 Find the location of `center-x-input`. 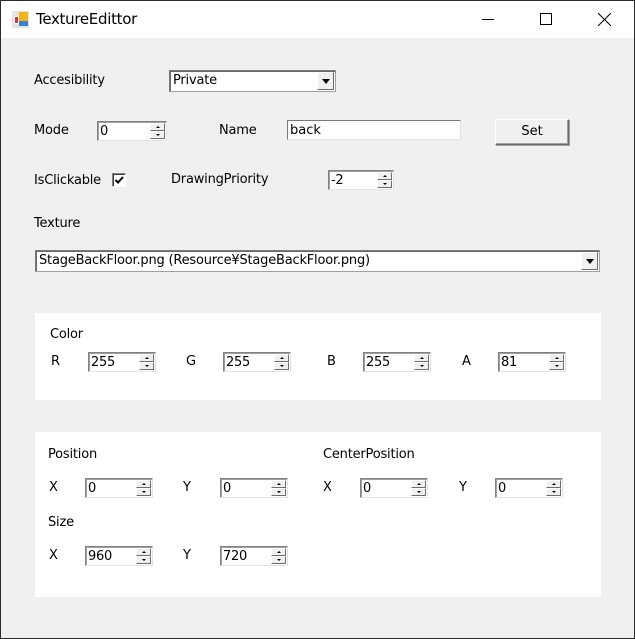

center-x-input is located at coordinates (388, 488).